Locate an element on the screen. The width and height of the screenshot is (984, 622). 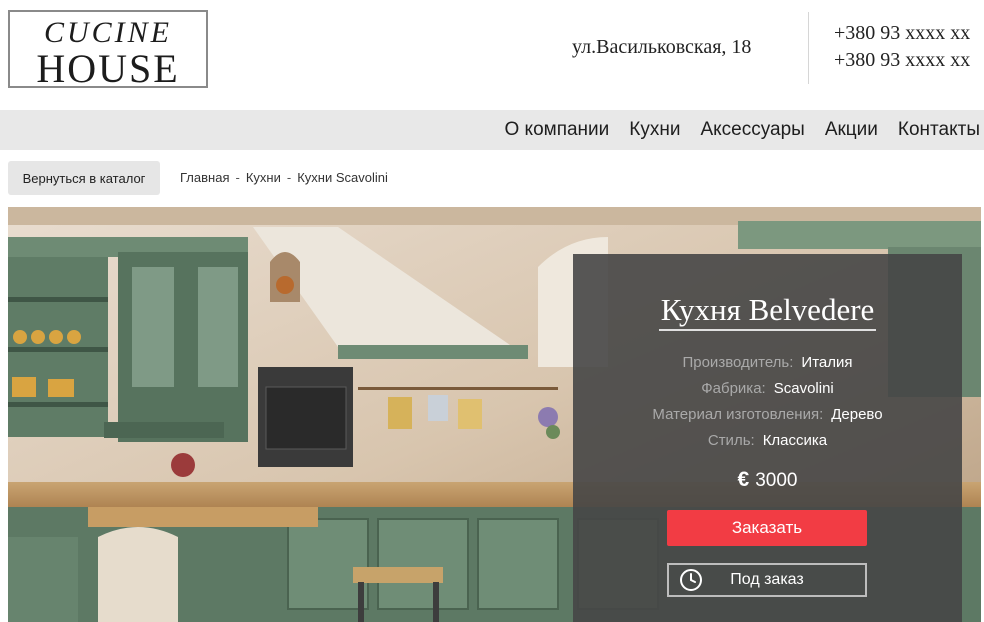
spec-label: Фабрика: is located at coordinates (733, 388).